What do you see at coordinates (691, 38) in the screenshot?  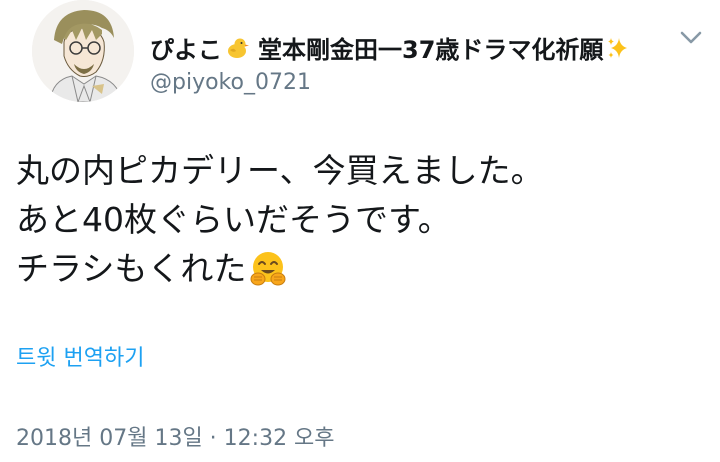 I see `chevron-down-icon` at bounding box center [691, 38].